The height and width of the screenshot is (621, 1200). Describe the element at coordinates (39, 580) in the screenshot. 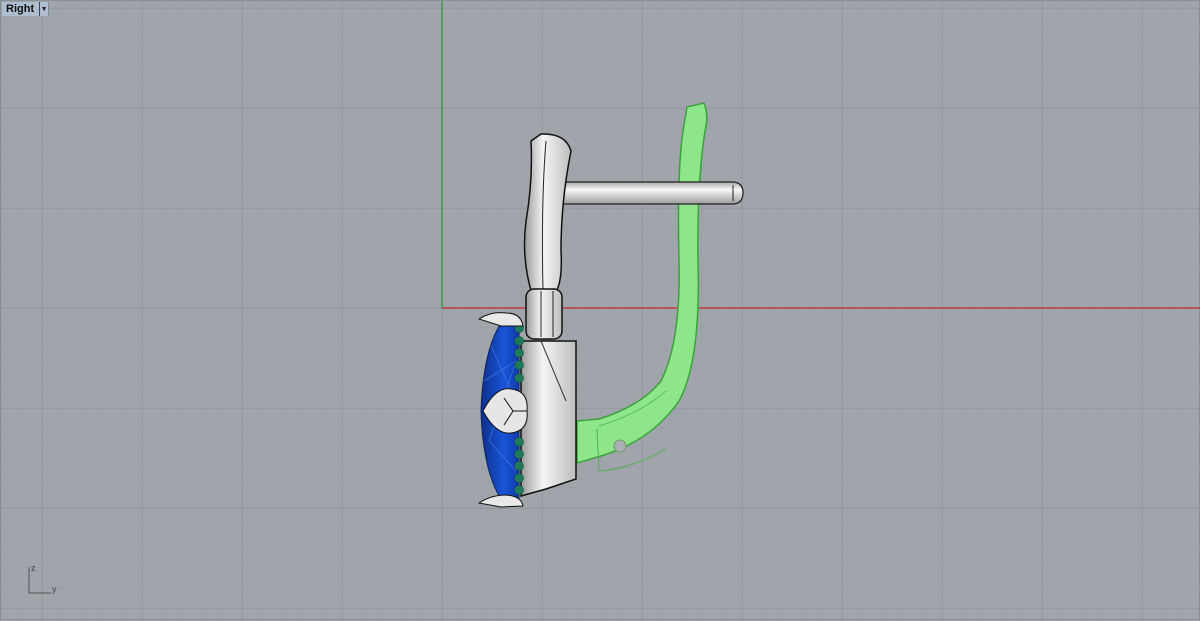

I see `axis-widget-icon` at that location.